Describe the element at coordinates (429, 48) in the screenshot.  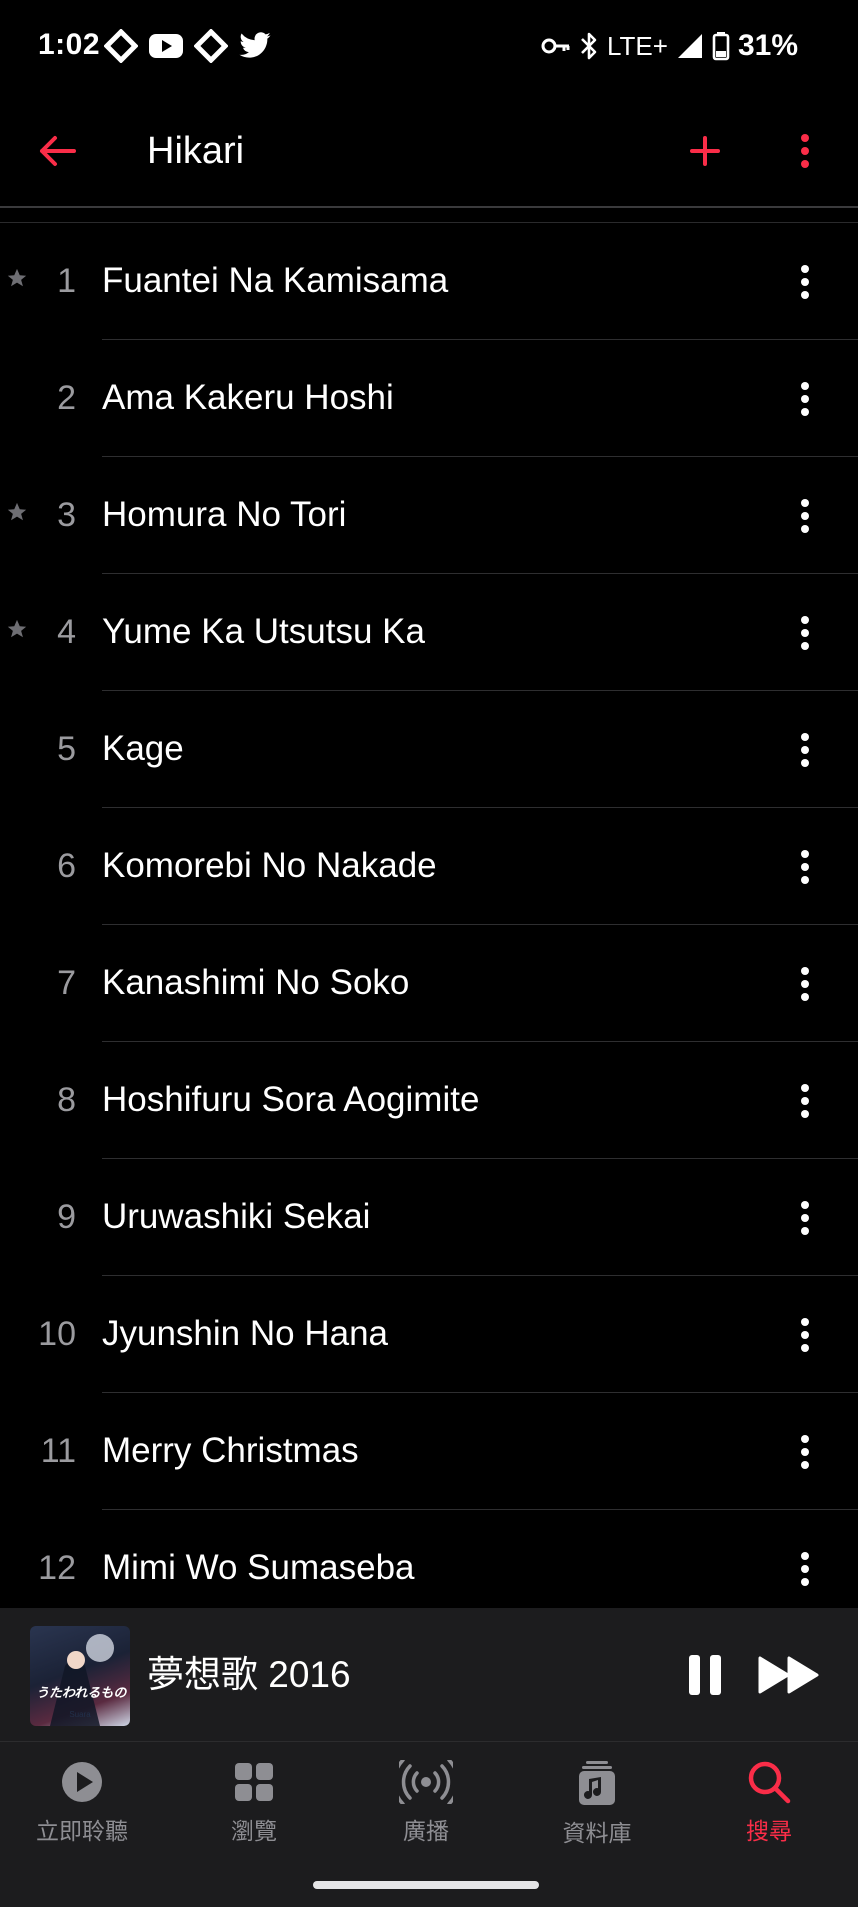
I see `status-bar: 1:02 LTE+ 31%` at that location.